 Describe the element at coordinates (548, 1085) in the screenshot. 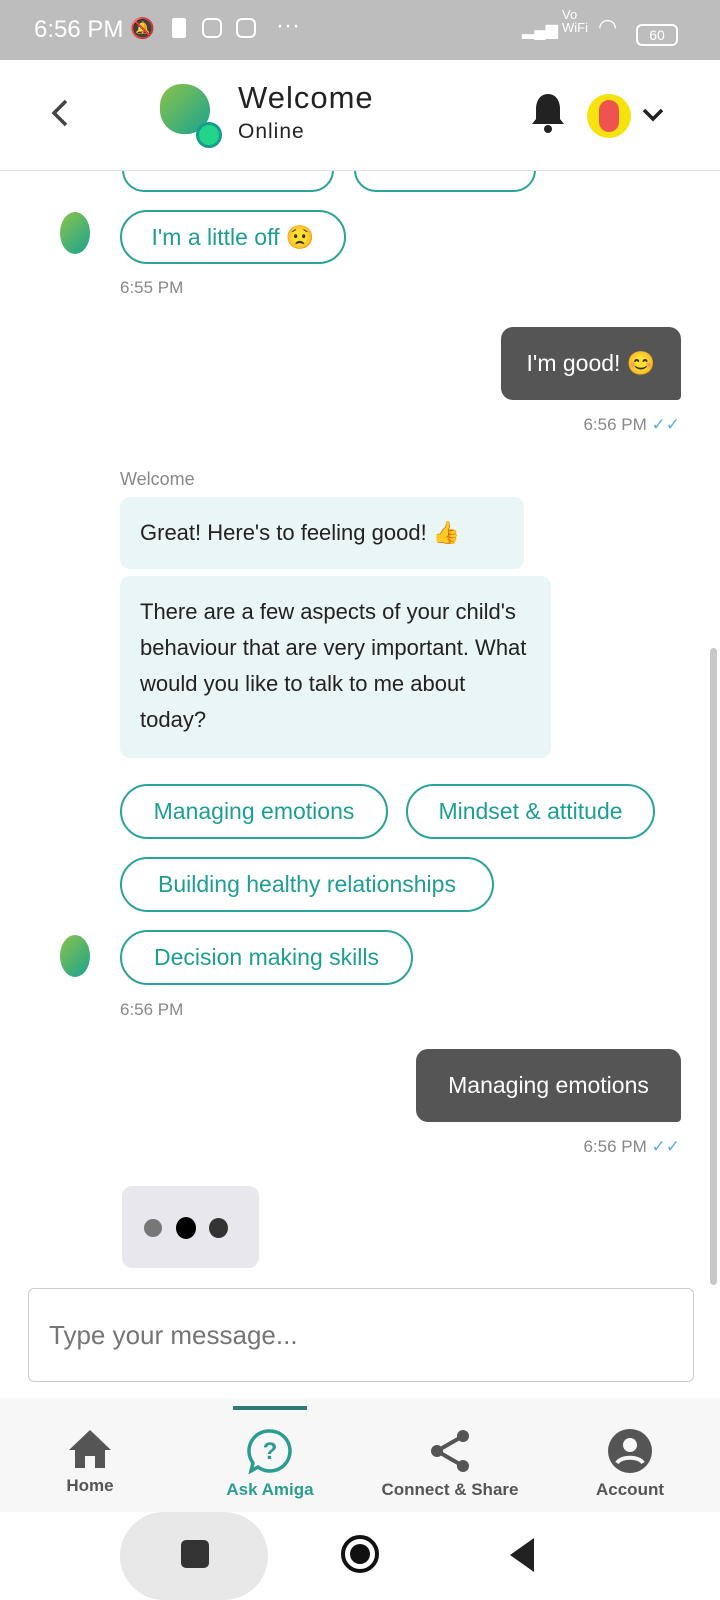

I see `user-message: Managing emotions` at that location.